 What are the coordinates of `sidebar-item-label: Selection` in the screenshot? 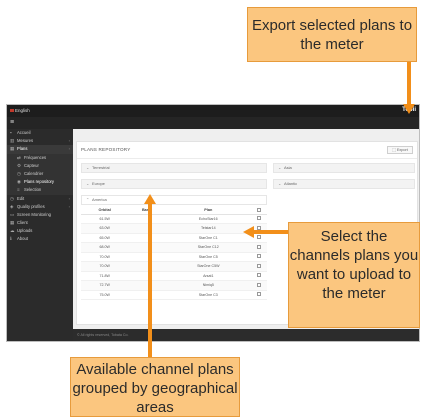 It's located at (33, 190).